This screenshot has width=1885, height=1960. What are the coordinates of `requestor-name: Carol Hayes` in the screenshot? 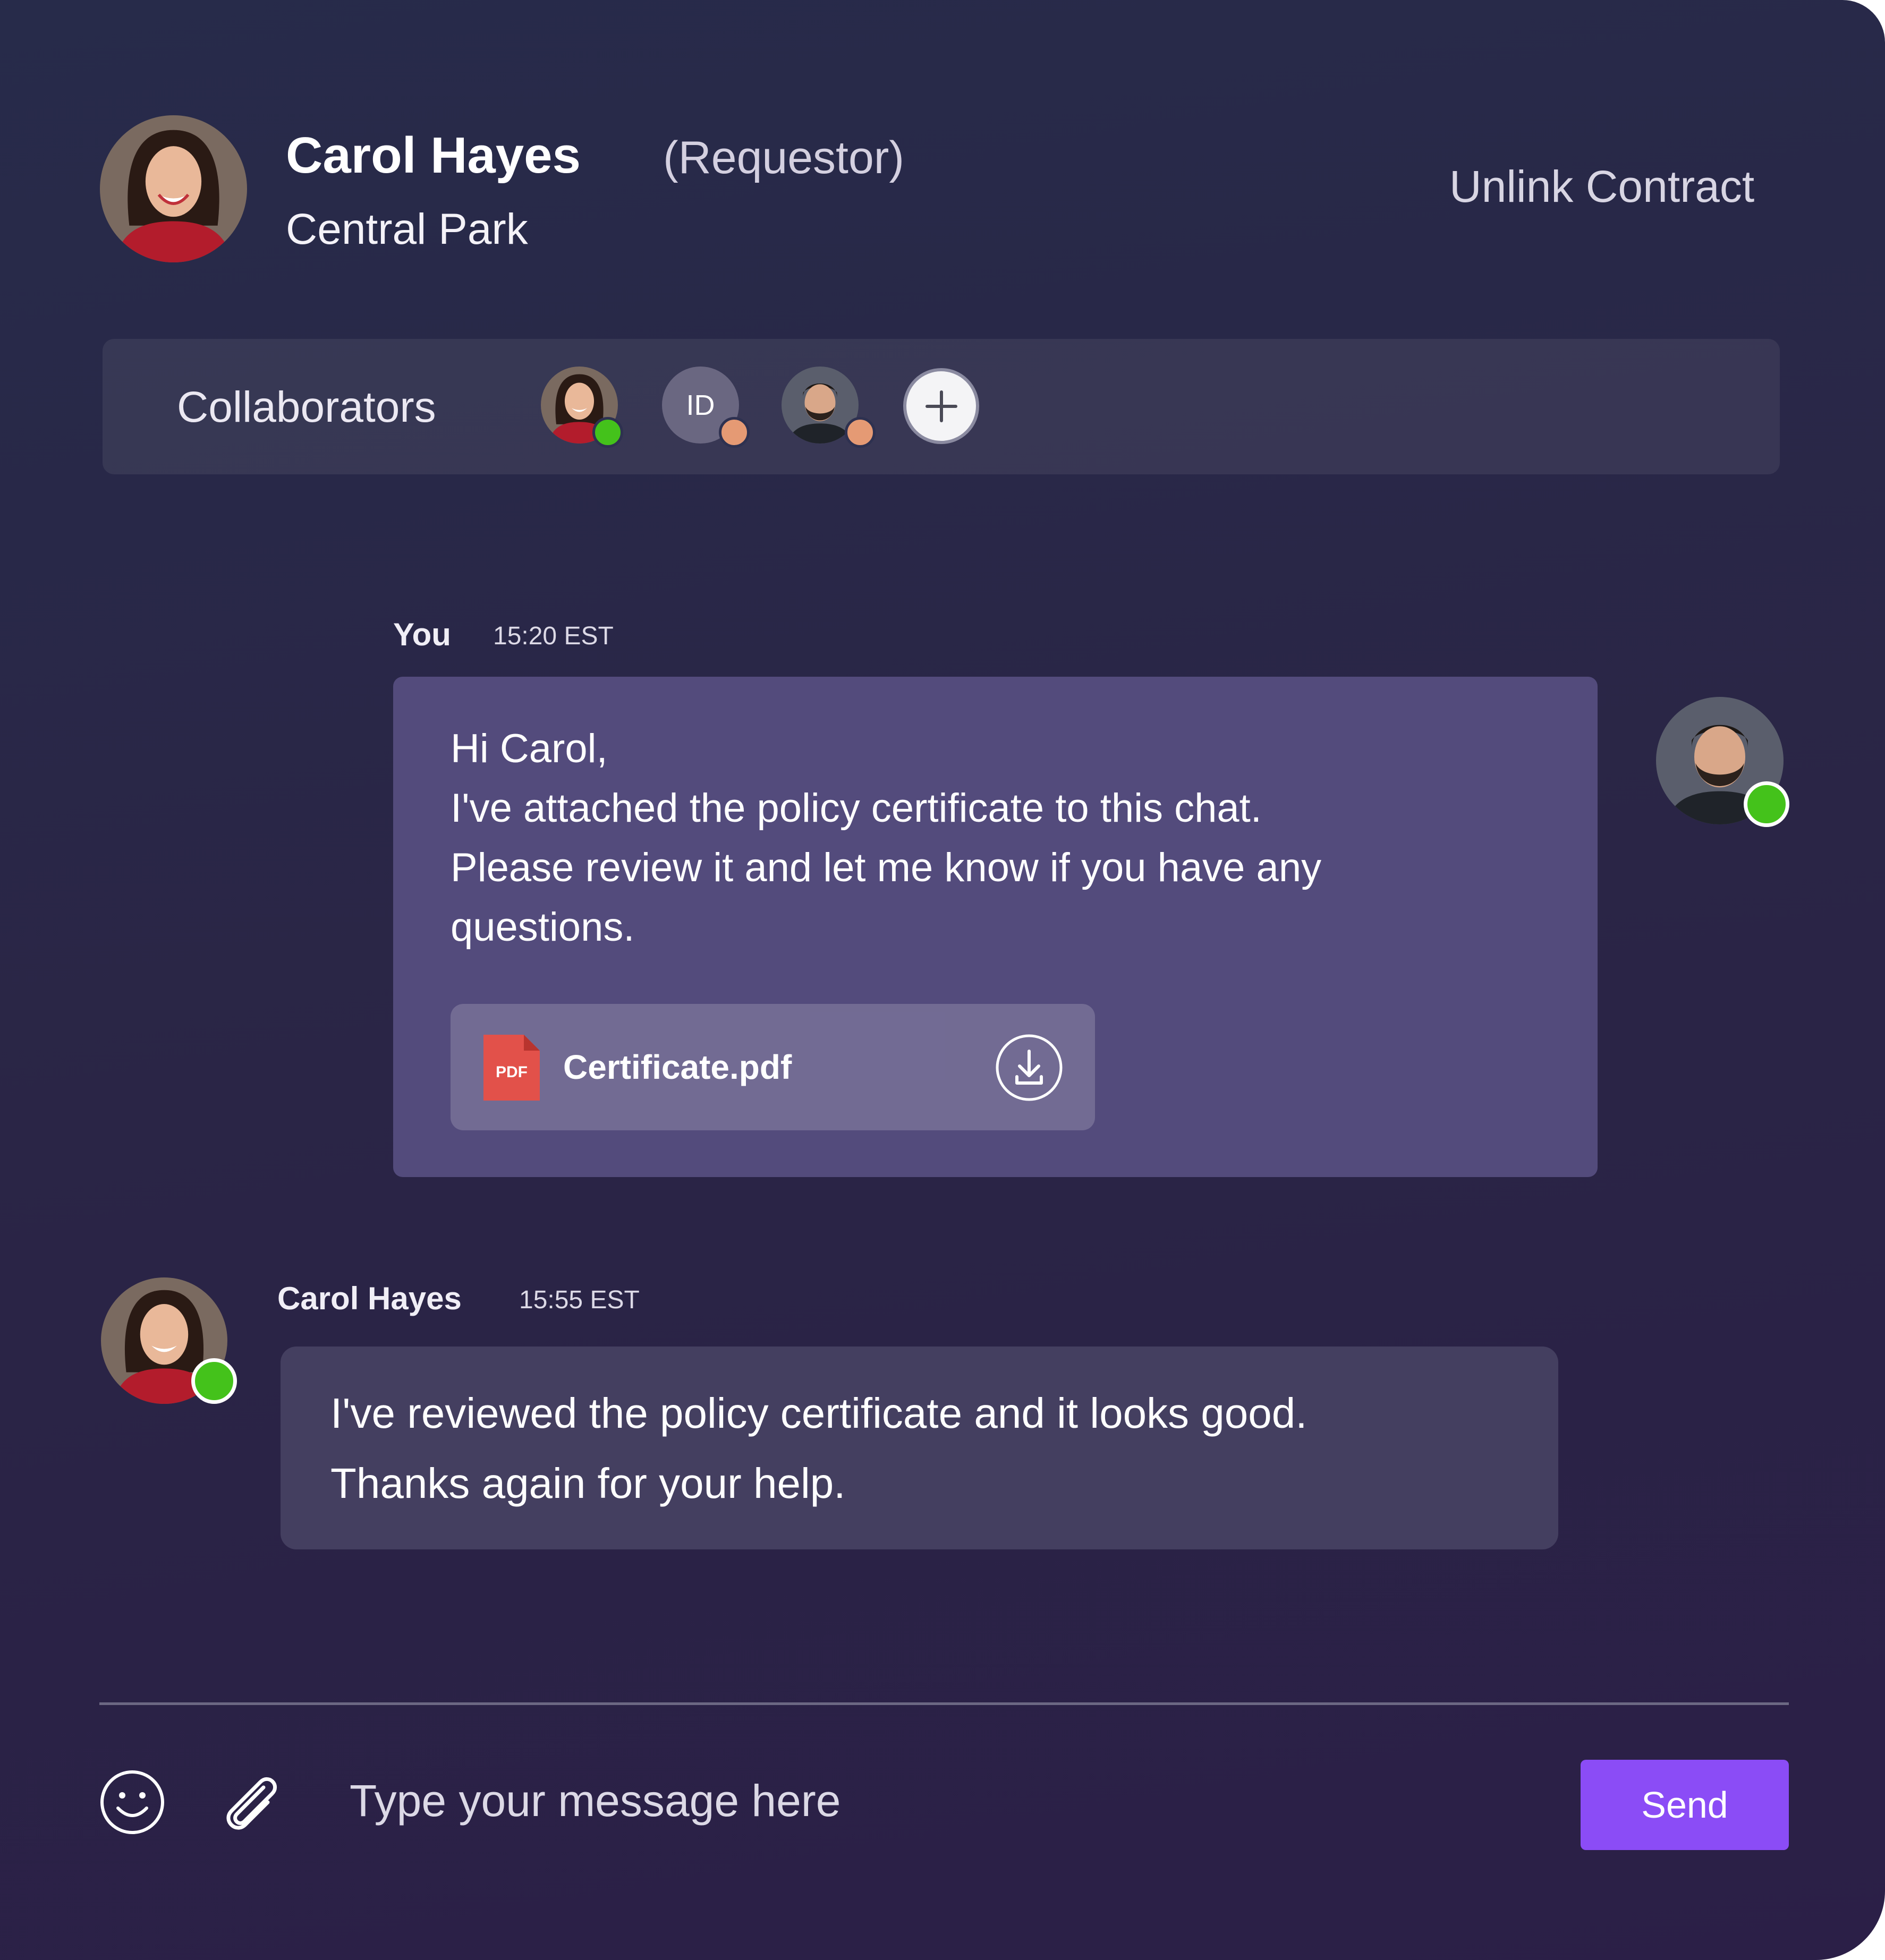 It's located at (434, 156).